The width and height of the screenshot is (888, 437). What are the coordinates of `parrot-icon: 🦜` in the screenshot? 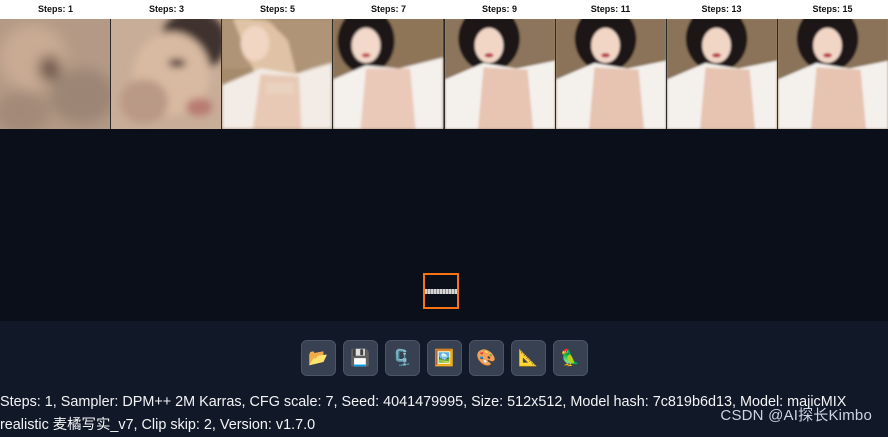 It's located at (570, 358).